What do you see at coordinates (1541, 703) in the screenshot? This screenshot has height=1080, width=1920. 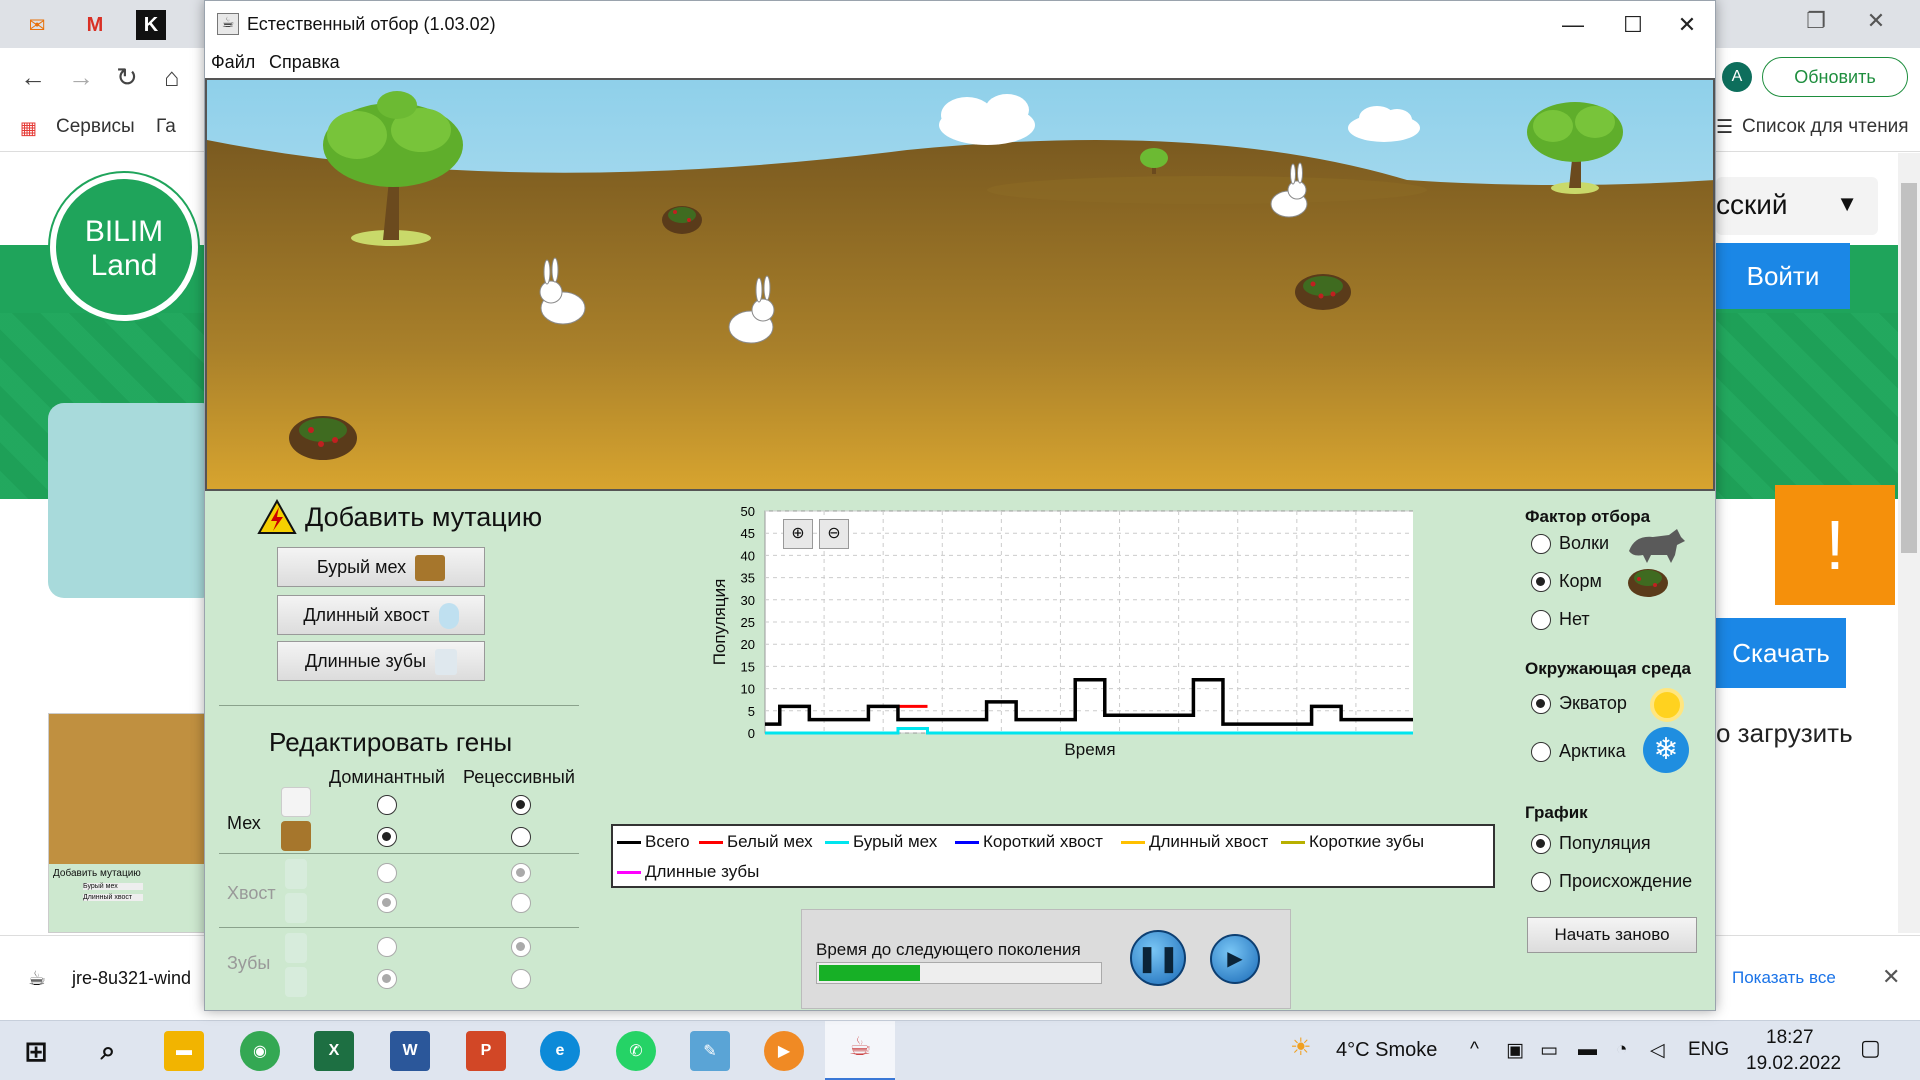 I see `environment-equator-radio` at bounding box center [1541, 703].